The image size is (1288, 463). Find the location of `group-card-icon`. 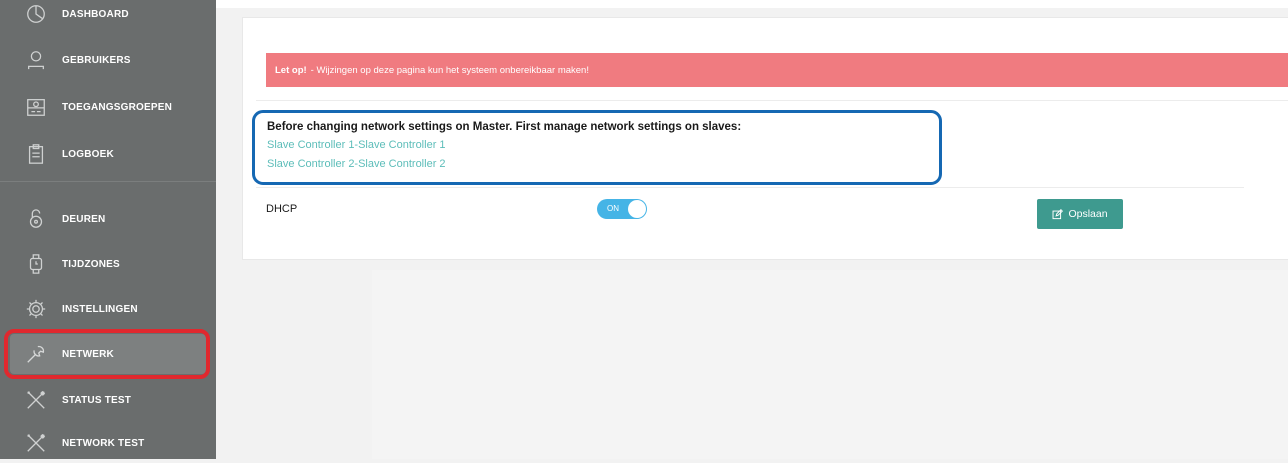

group-card-icon is located at coordinates (36, 107).